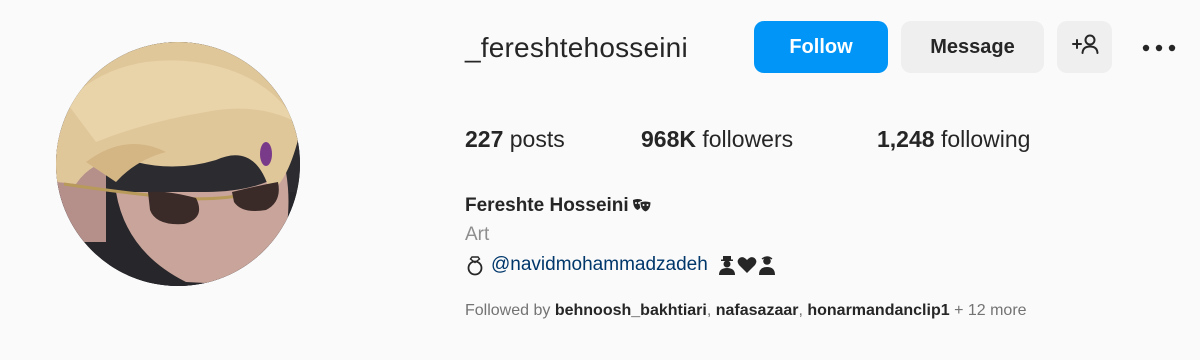  I want to click on followers-label: followers, so click(748, 139).